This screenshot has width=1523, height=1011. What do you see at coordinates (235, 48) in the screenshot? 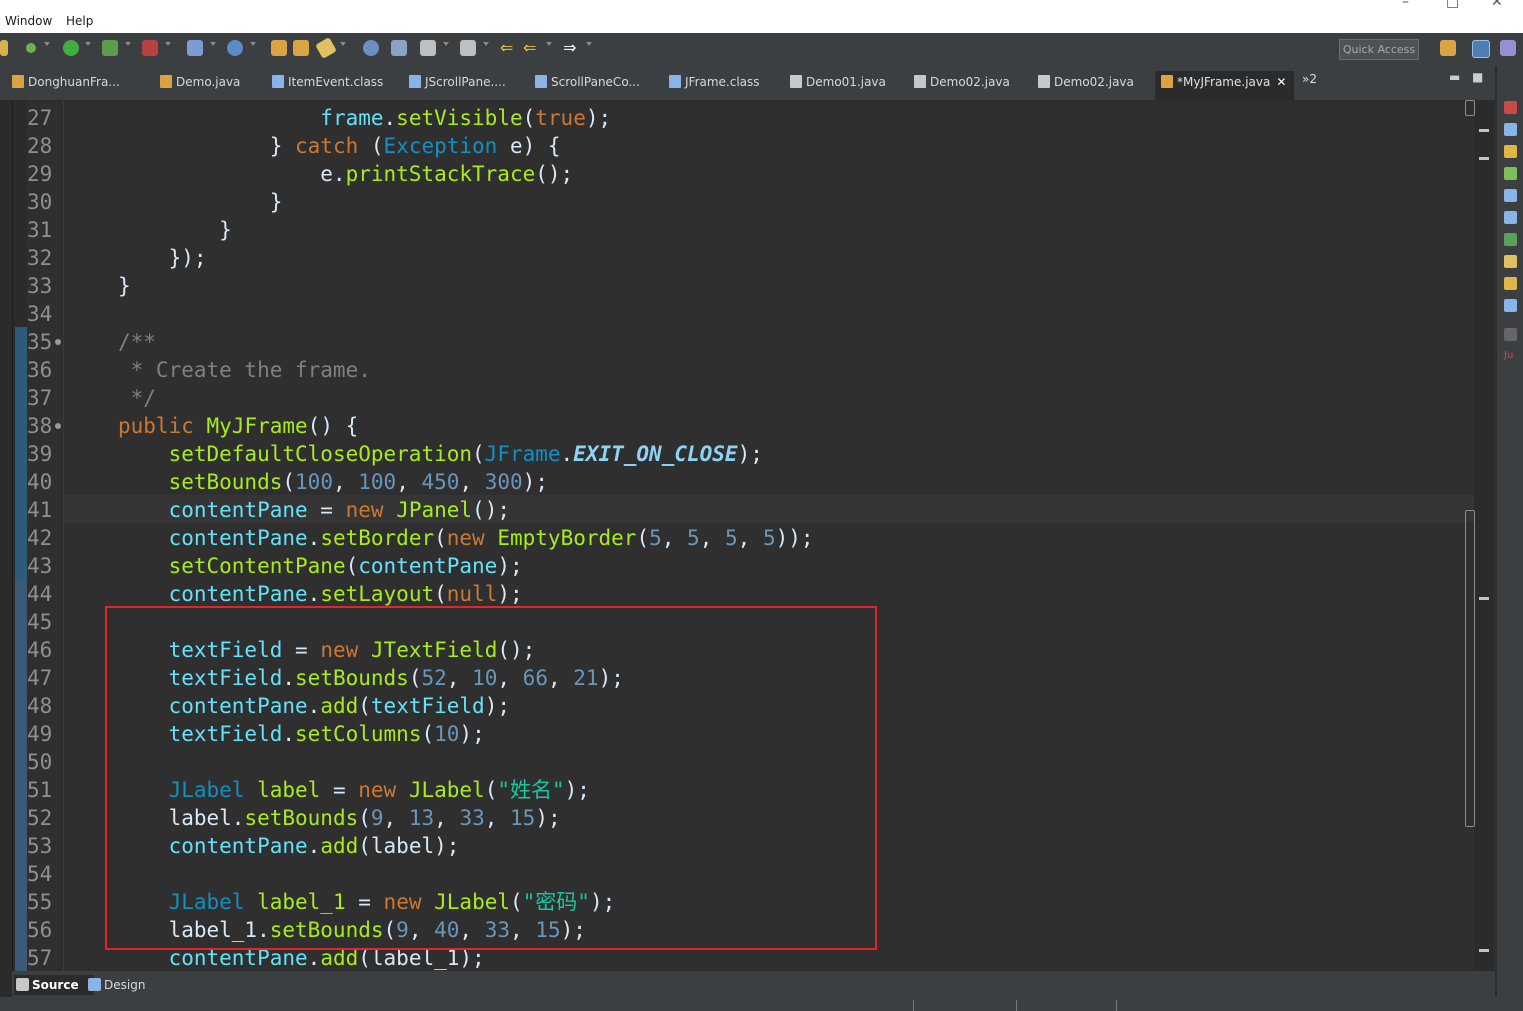
I see `new-class-icon` at bounding box center [235, 48].